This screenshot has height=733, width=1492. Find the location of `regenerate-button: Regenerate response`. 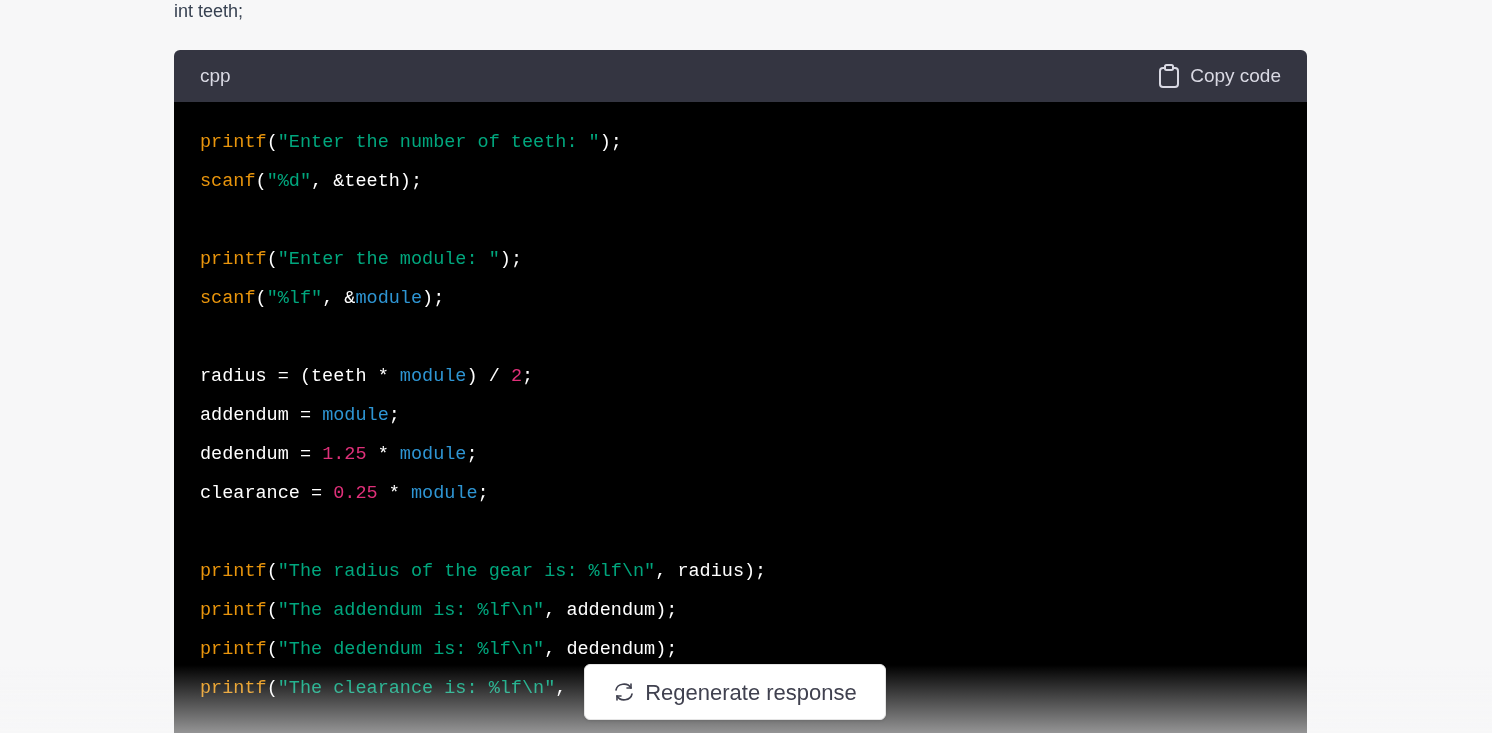

regenerate-button: Regenerate response is located at coordinates (735, 692).